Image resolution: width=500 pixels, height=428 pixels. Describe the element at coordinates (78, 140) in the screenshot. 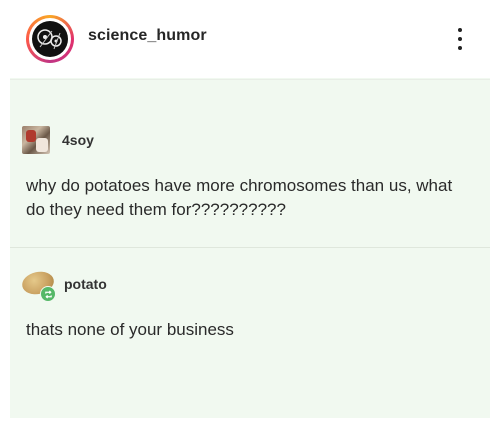

I see `author-name: 4soy` at that location.